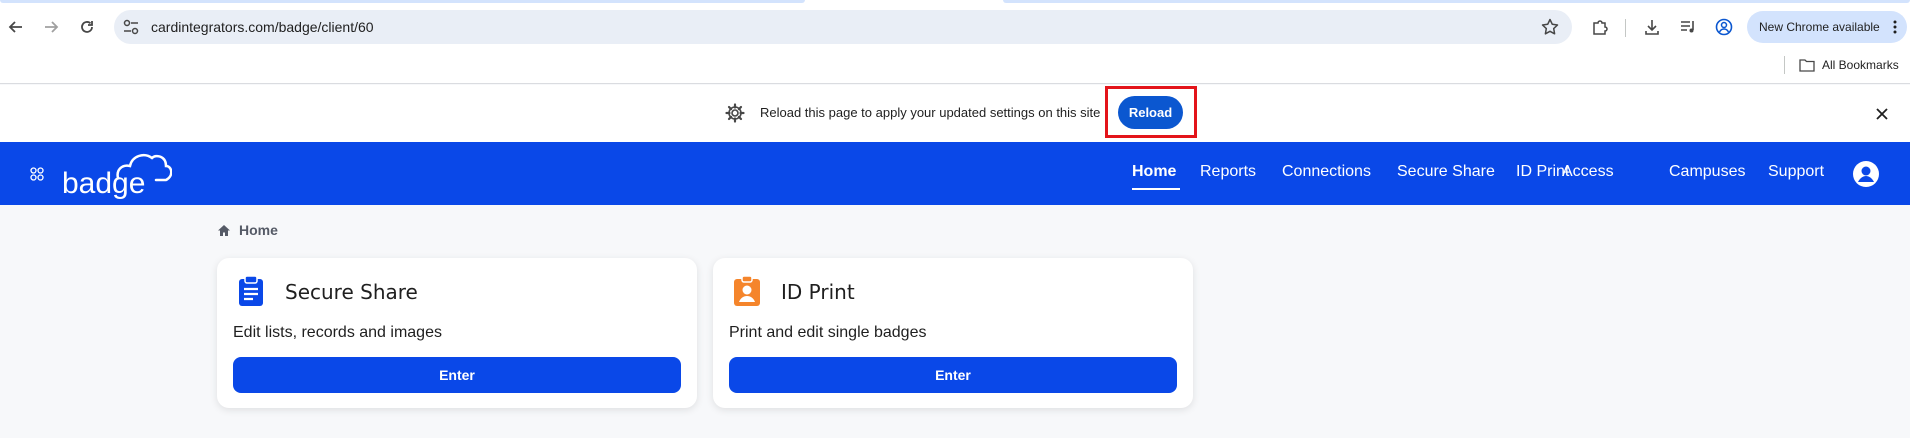 The height and width of the screenshot is (438, 1910). What do you see at coordinates (251, 290) in the screenshot?
I see `clipboard-icon` at bounding box center [251, 290].